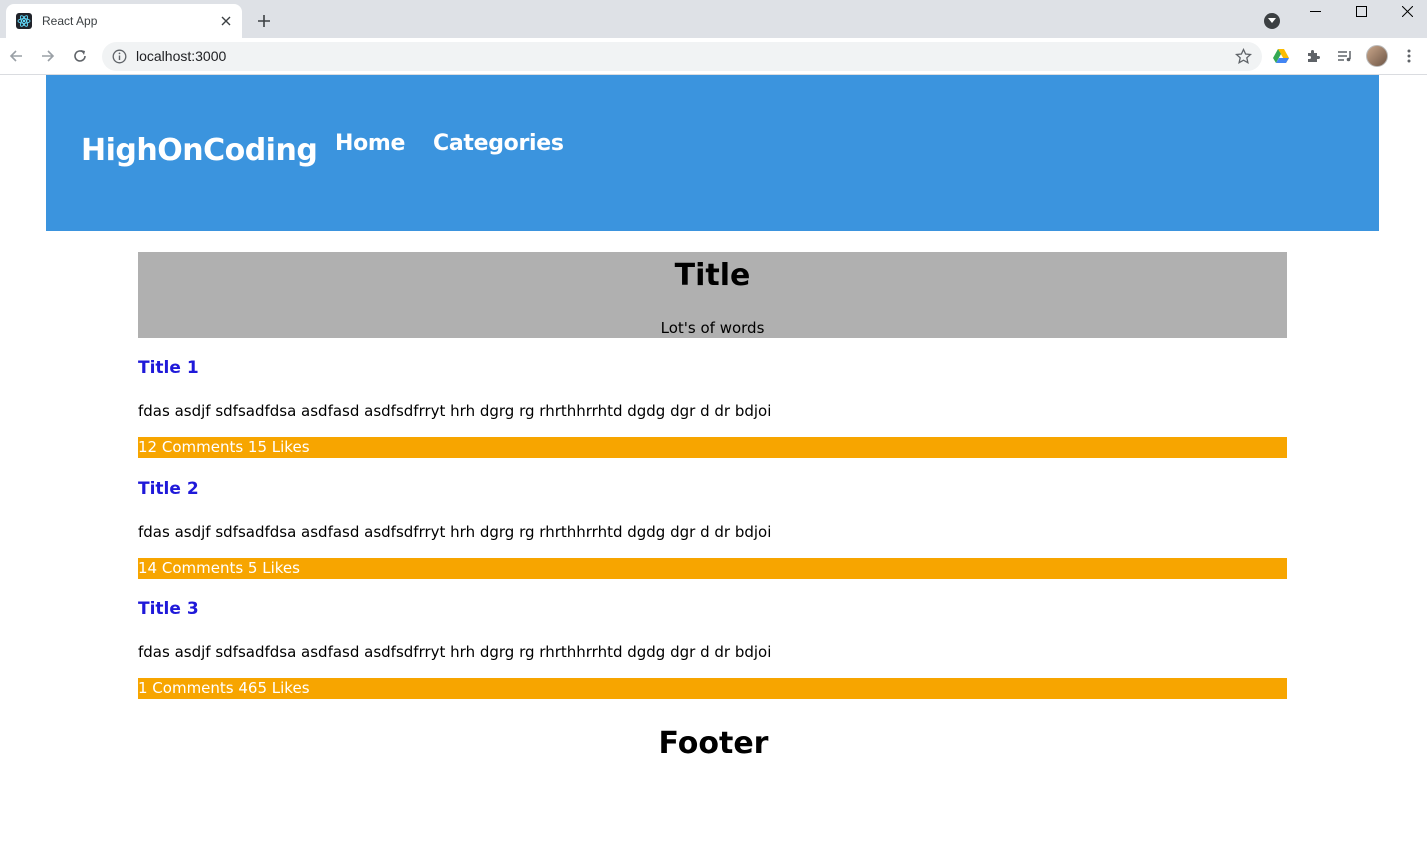  What do you see at coordinates (498, 143) in the screenshot?
I see `nav-link-categories: Categories` at bounding box center [498, 143].